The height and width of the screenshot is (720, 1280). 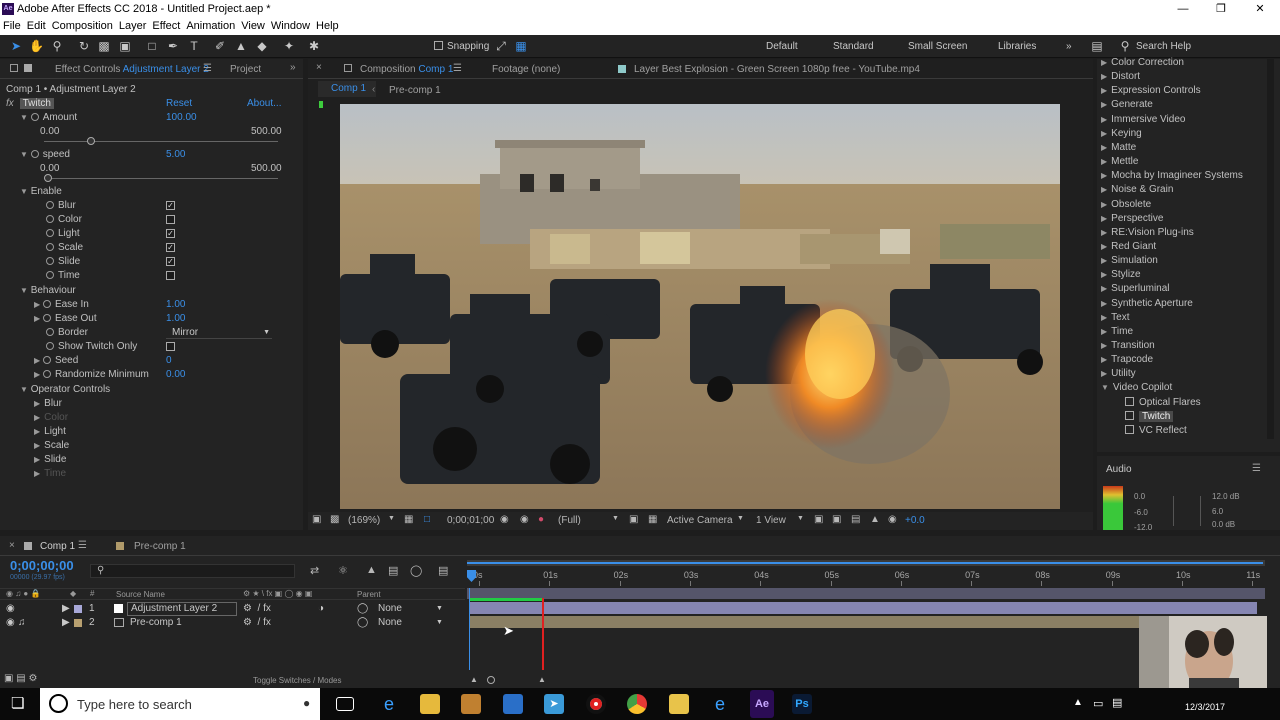 What do you see at coordinates (1190, 233) in the screenshot?
I see `effect-category-item: ▶ RE:Vision Plug-ins` at bounding box center [1190, 233].